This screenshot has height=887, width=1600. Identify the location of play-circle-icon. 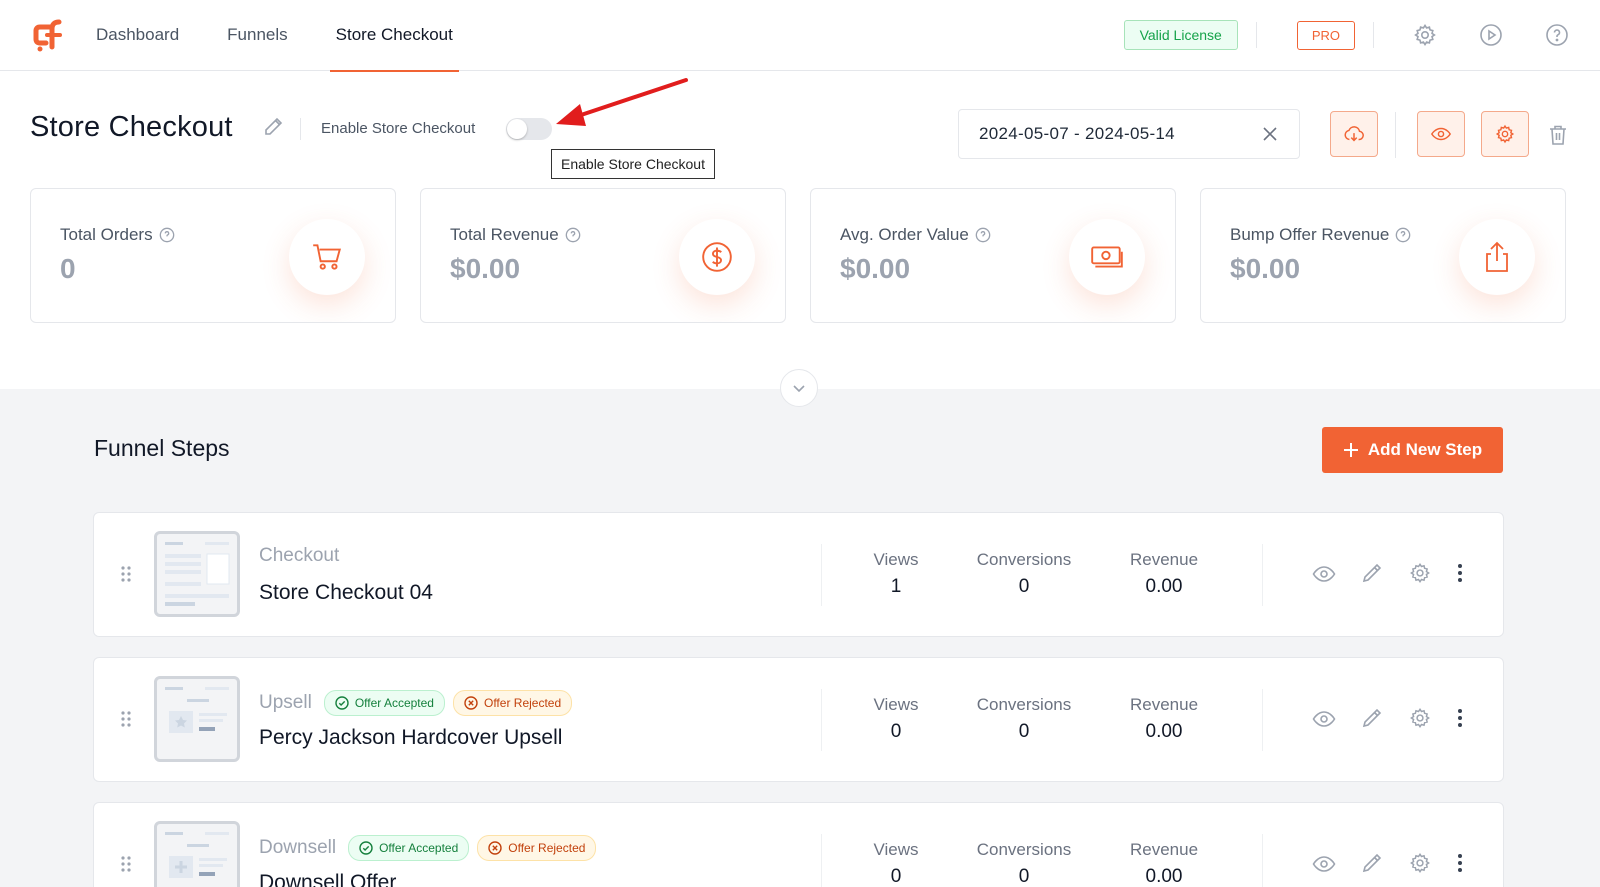
(1491, 35).